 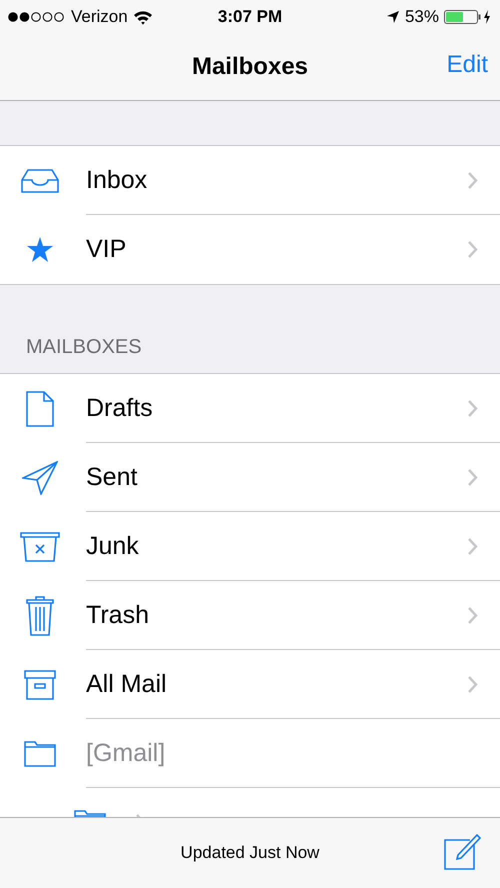 What do you see at coordinates (142, 17) in the screenshot?
I see `wifi-icon` at bounding box center [142, 17].